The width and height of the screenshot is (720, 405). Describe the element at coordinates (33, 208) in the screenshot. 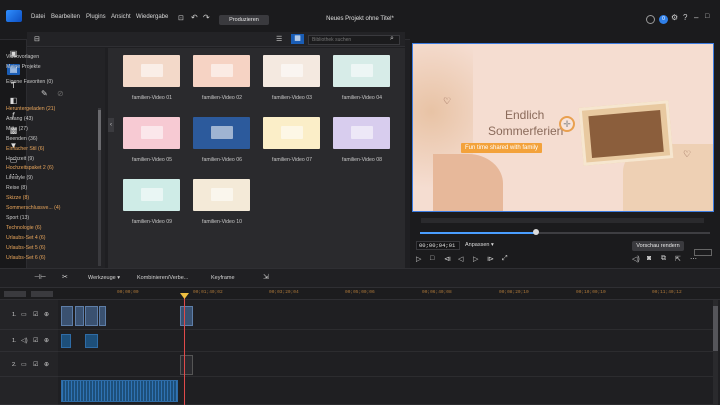

I see `category-item: Sommerschlussve... (4)` at that location.